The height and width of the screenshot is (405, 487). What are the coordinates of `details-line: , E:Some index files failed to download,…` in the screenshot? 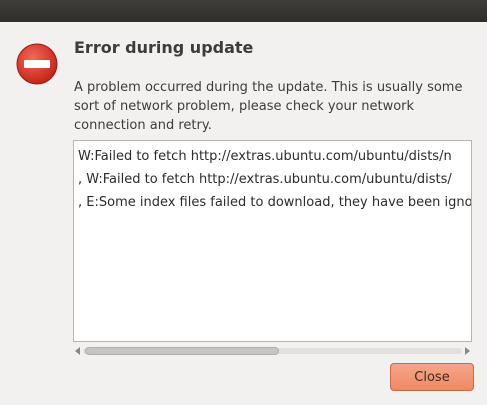 It's located at (275, 202).